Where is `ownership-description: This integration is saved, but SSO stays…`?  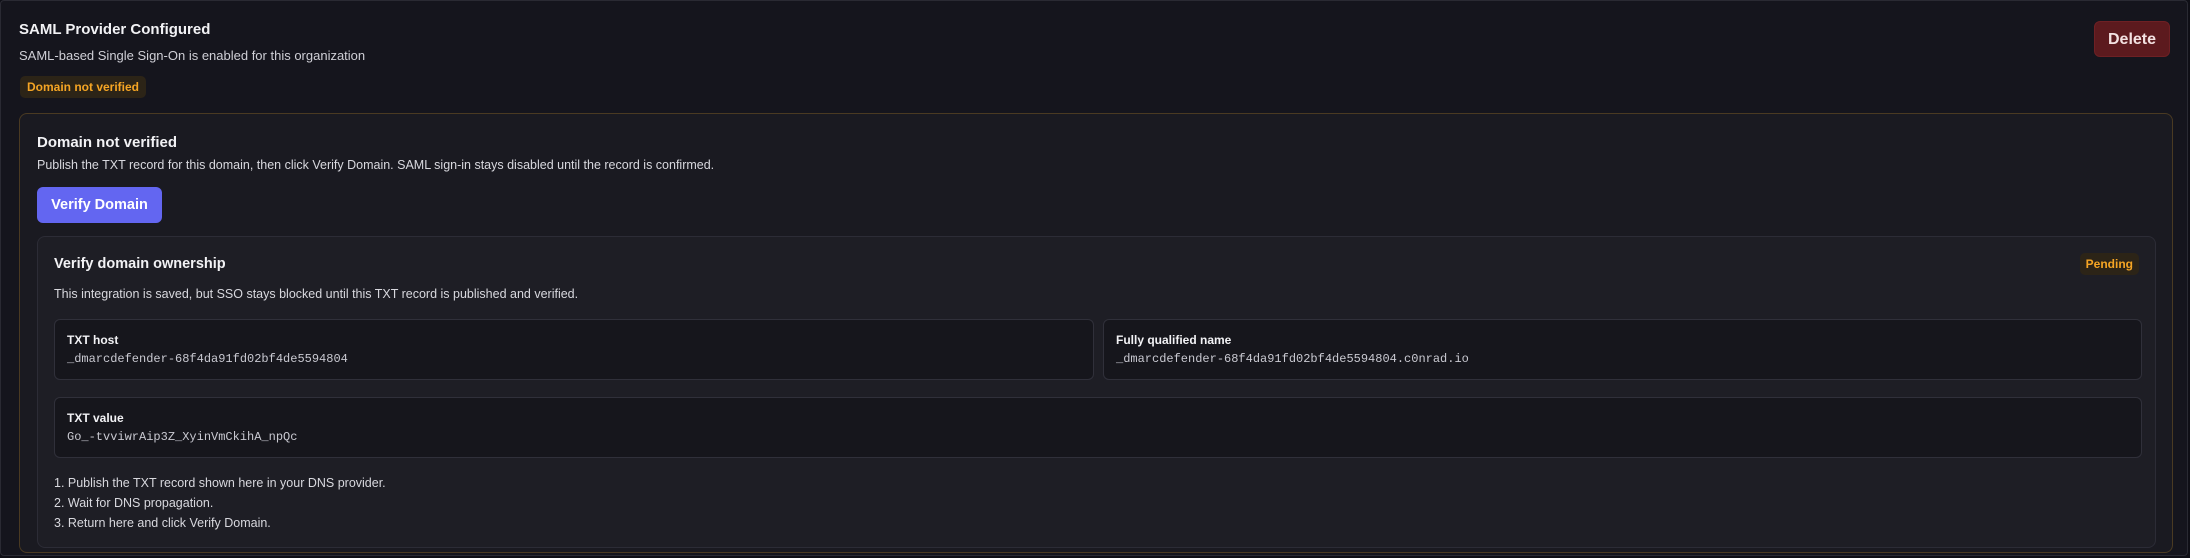 ownership-description: This integration is saved, but SSO stays… is located at coordinates (316, 294).